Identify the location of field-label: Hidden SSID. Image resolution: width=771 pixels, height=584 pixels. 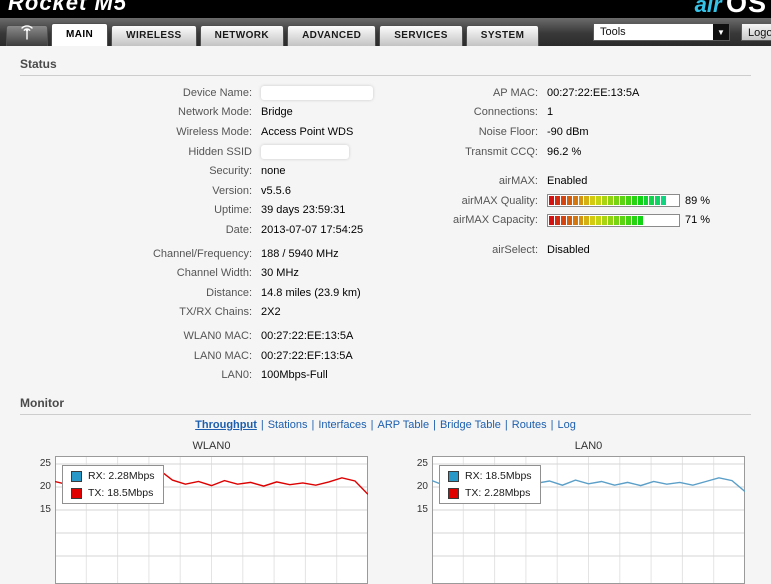
(220, 151).